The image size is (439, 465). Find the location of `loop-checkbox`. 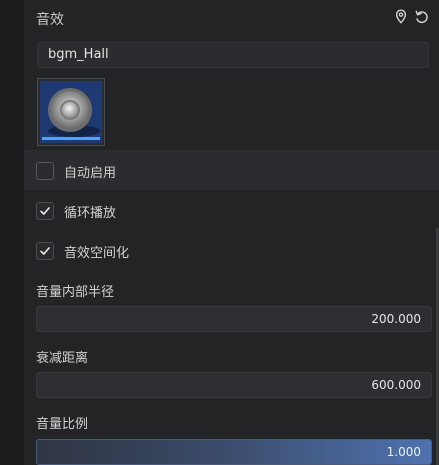

loop-checkbox is located at coordinates (45, 211).